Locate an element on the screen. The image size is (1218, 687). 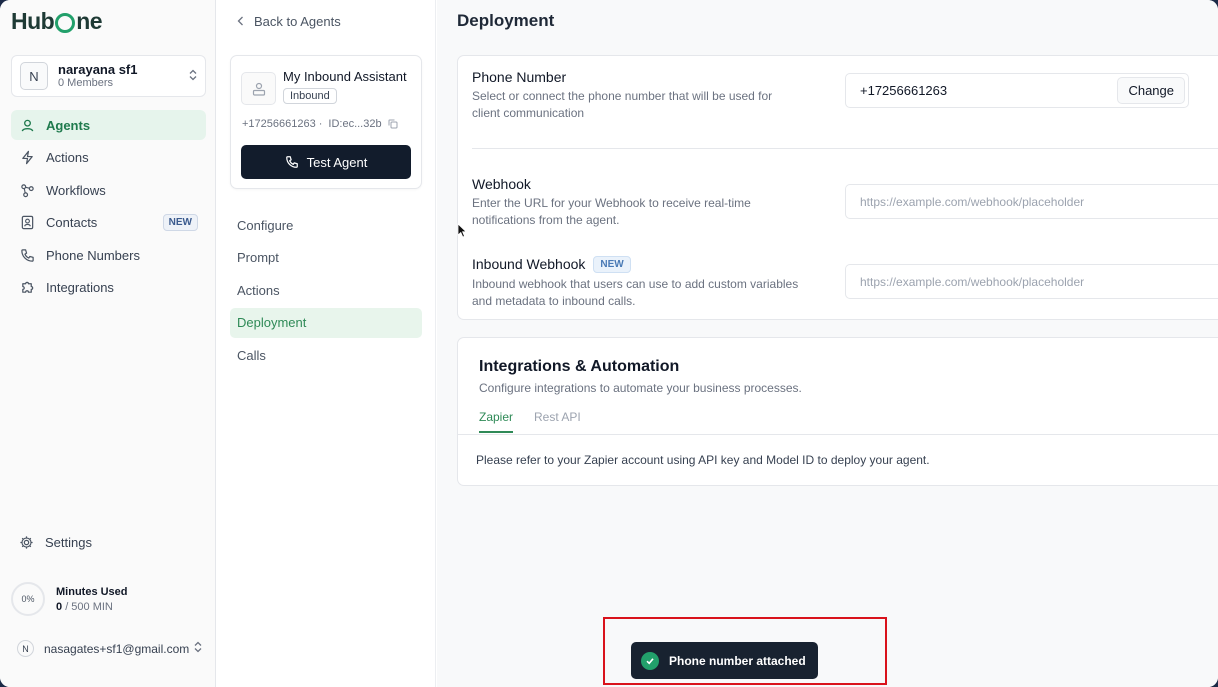
hubone-logo: Hub ne is located at coordinates (57, 21).